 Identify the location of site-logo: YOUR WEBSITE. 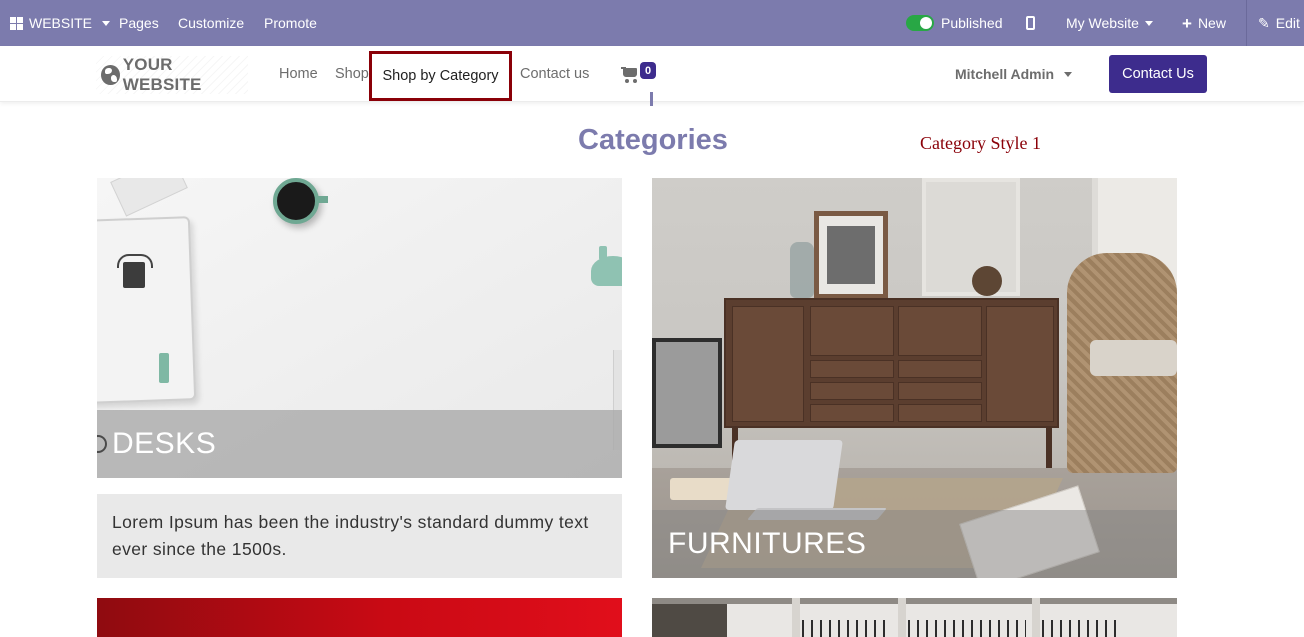
(172, 74).